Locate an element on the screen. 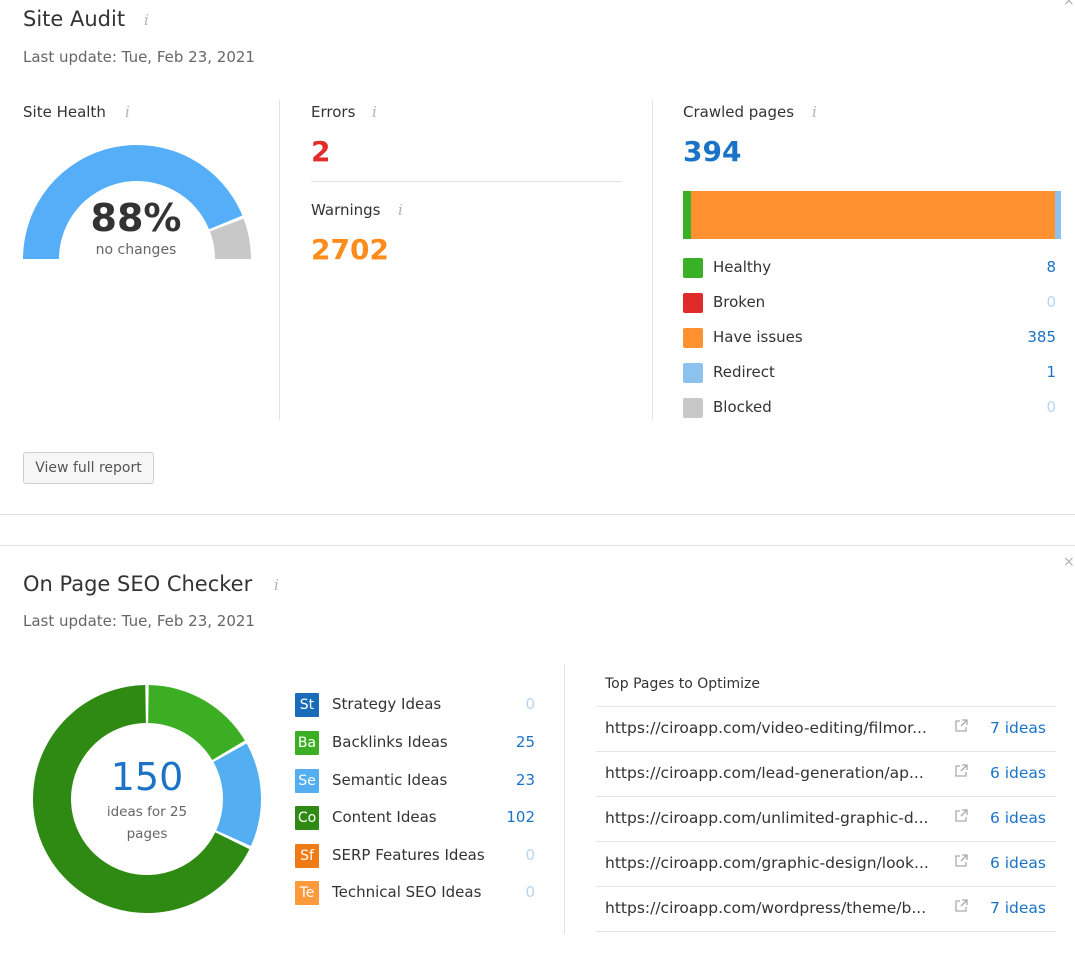 The height and width of the screenshot is (955, 1075). broken-count: 0 is located at coordinates (1051, 302).